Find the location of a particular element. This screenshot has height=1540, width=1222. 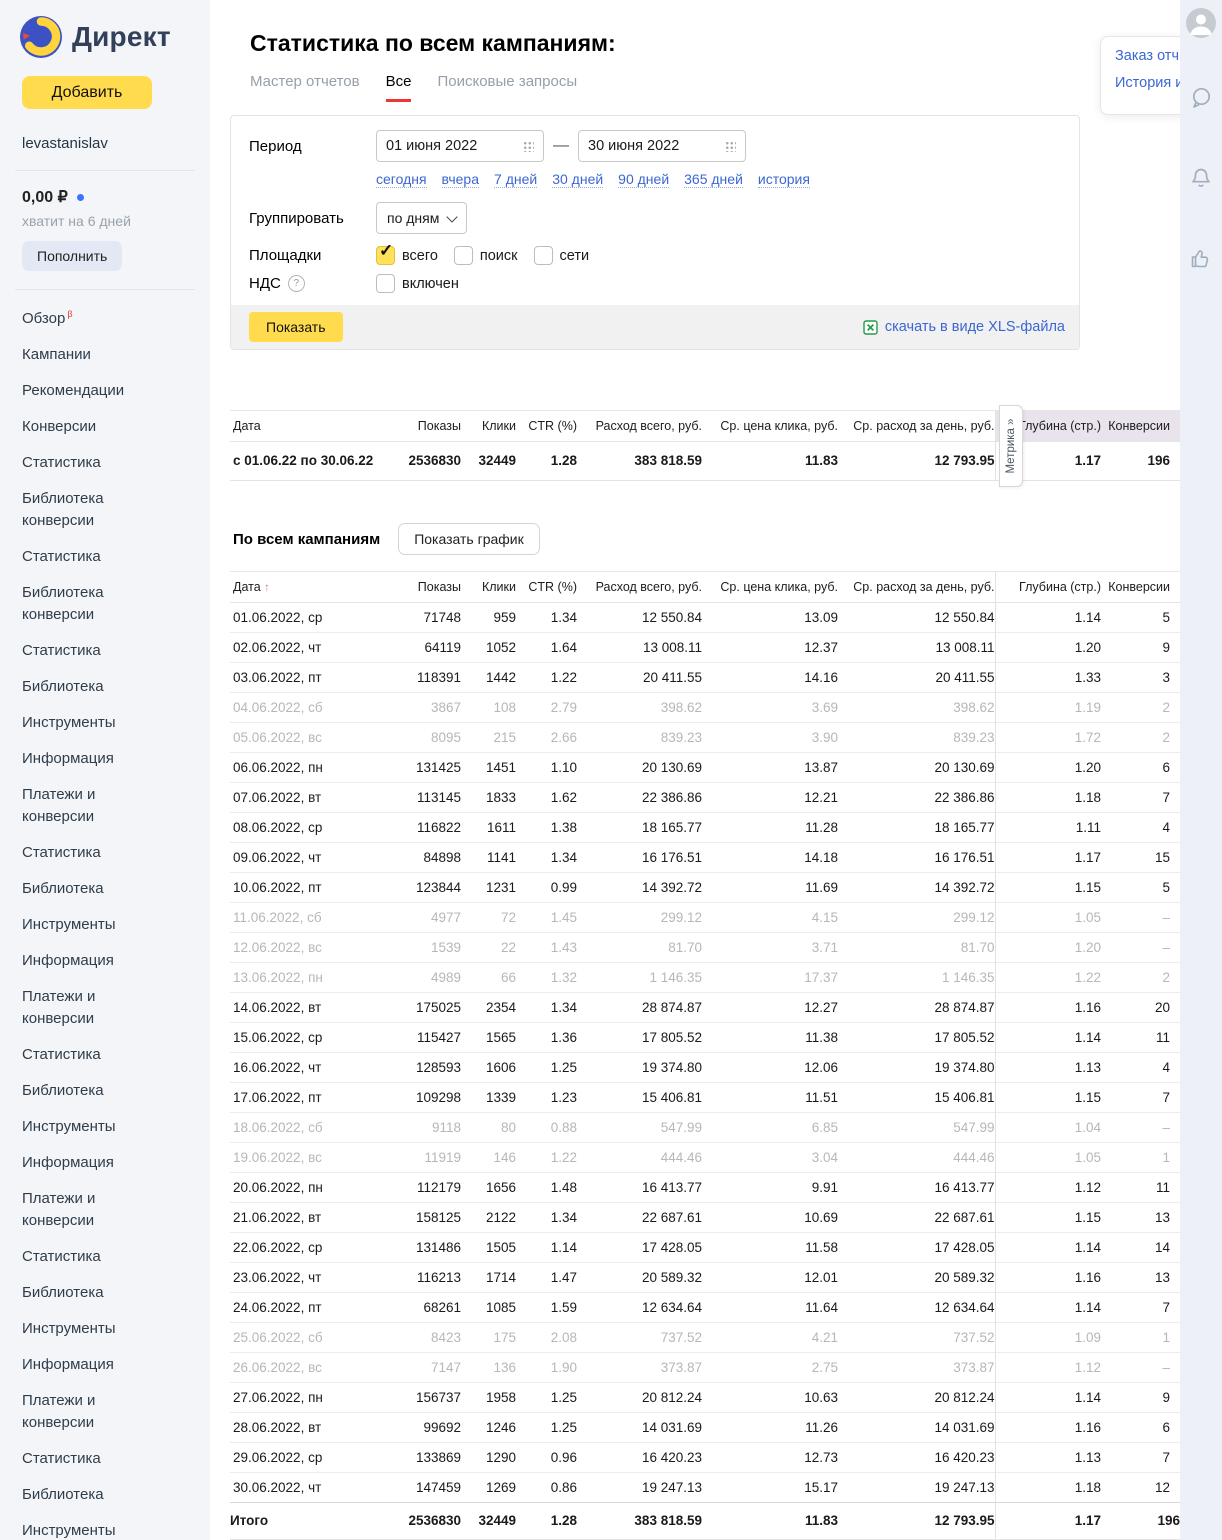

sidebar-item: Кампании is located at coordinates (116, 355).